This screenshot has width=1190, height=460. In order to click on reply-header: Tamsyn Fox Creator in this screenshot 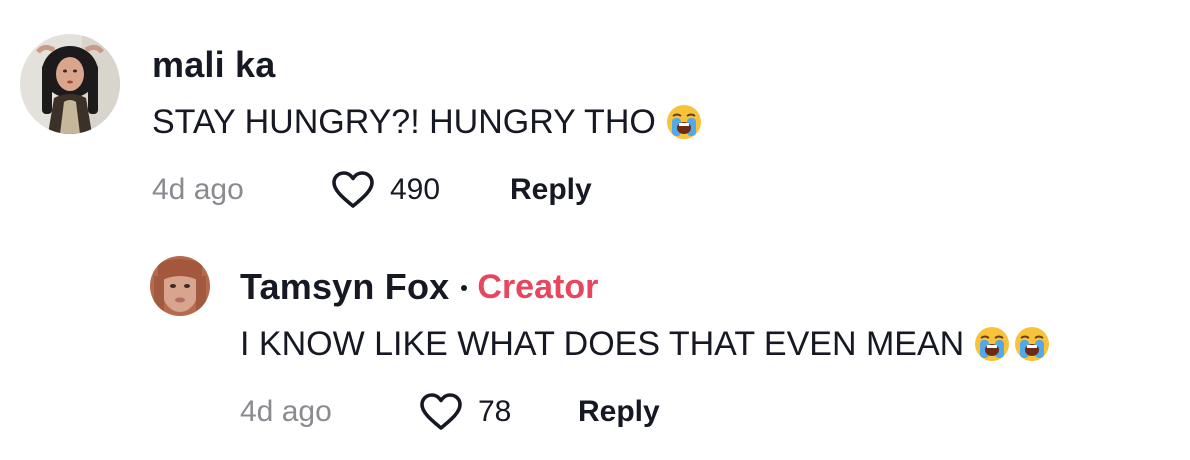, I will do `click(645, 287)`.